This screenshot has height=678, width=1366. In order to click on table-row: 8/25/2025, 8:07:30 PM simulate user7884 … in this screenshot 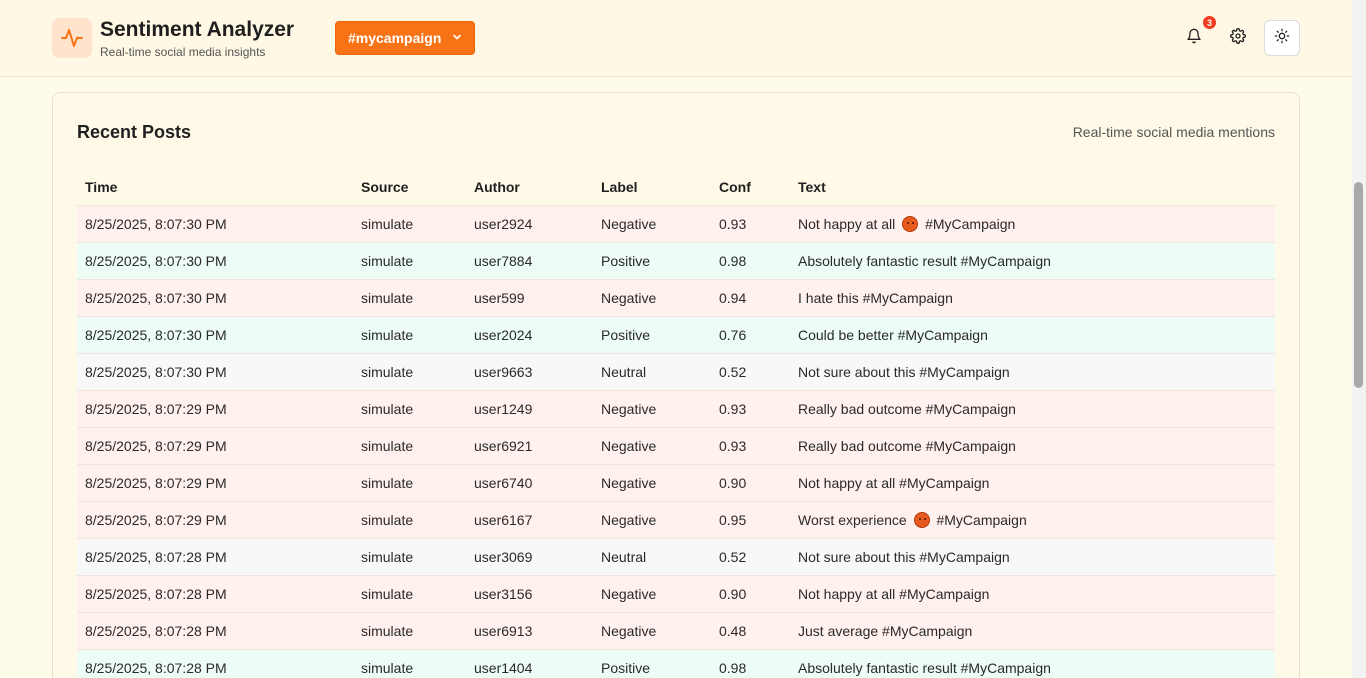, I will do `click(676, 260)`.